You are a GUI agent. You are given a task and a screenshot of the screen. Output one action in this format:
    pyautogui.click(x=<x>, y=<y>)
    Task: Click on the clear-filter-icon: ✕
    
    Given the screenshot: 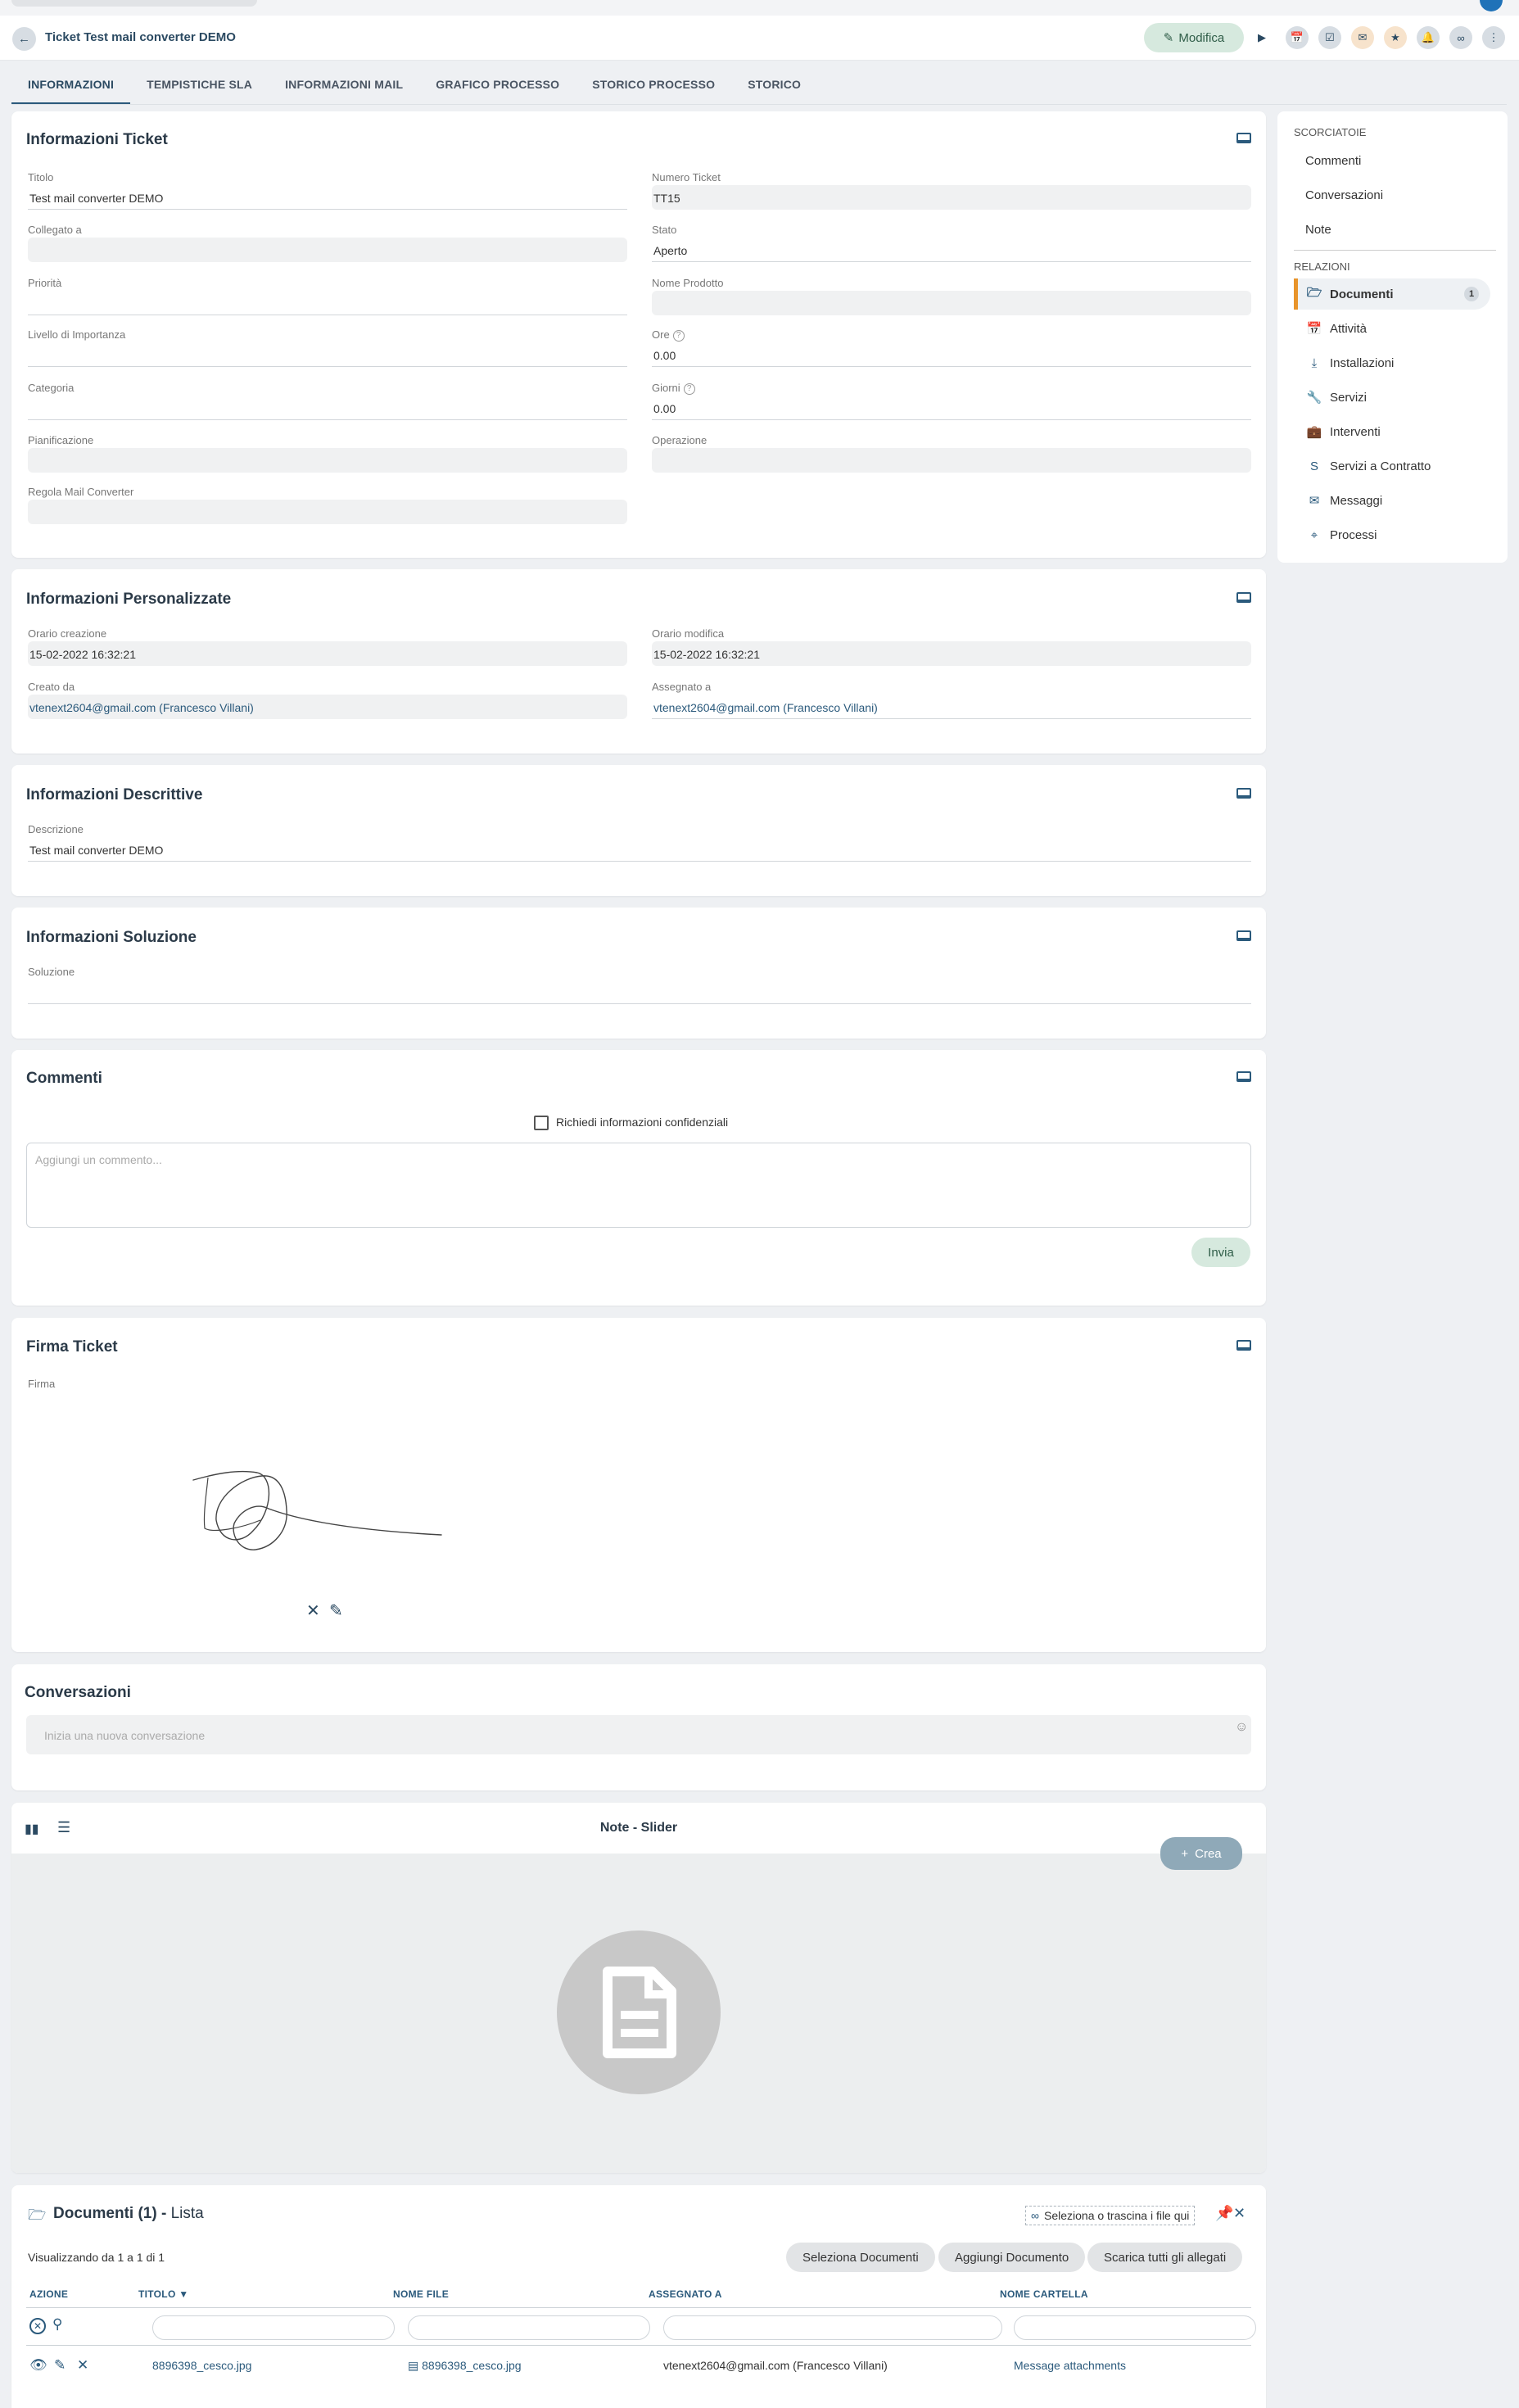 What is the action you would take?
    pyautogui.click(x=37, y=2326)
    